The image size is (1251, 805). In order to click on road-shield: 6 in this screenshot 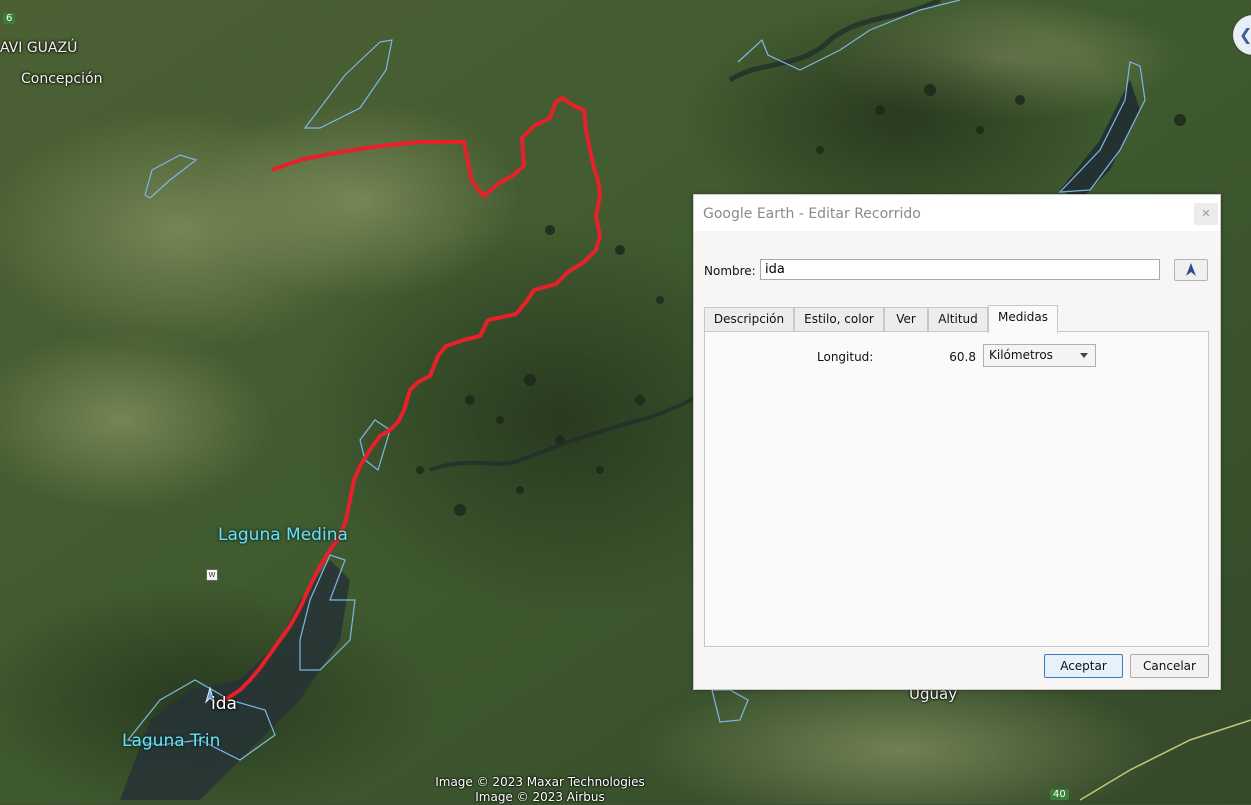, I will do `click(9, 18)`.